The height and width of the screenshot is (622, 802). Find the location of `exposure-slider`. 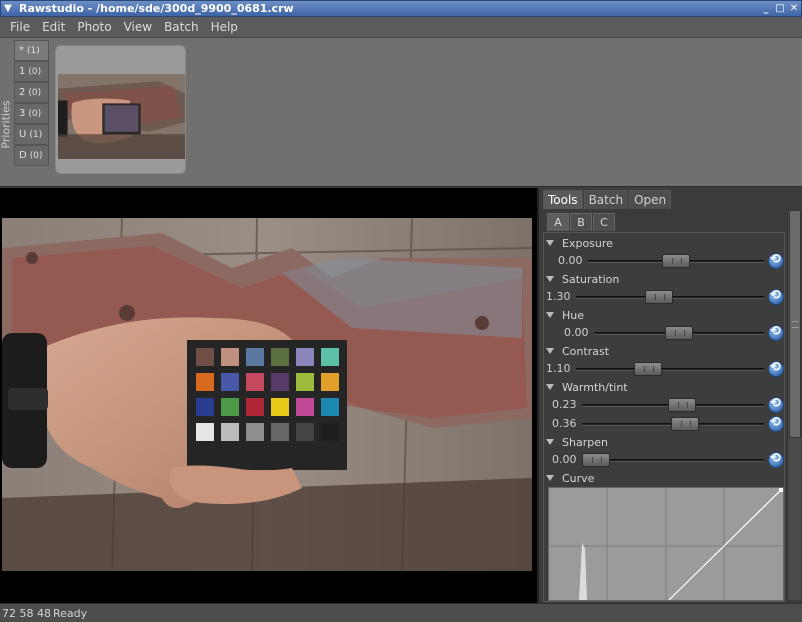

exposure-slider is located at coordinates (676, 261).